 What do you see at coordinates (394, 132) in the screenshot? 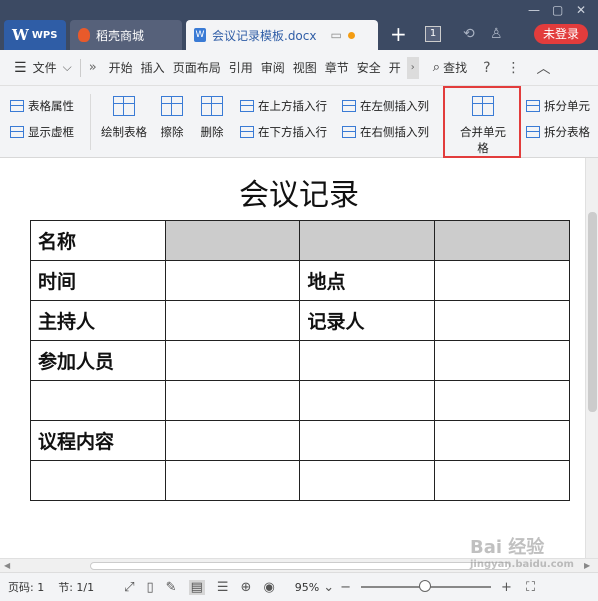
I see `button-label: 在右侧插入列` at bounding box center [394, 132].